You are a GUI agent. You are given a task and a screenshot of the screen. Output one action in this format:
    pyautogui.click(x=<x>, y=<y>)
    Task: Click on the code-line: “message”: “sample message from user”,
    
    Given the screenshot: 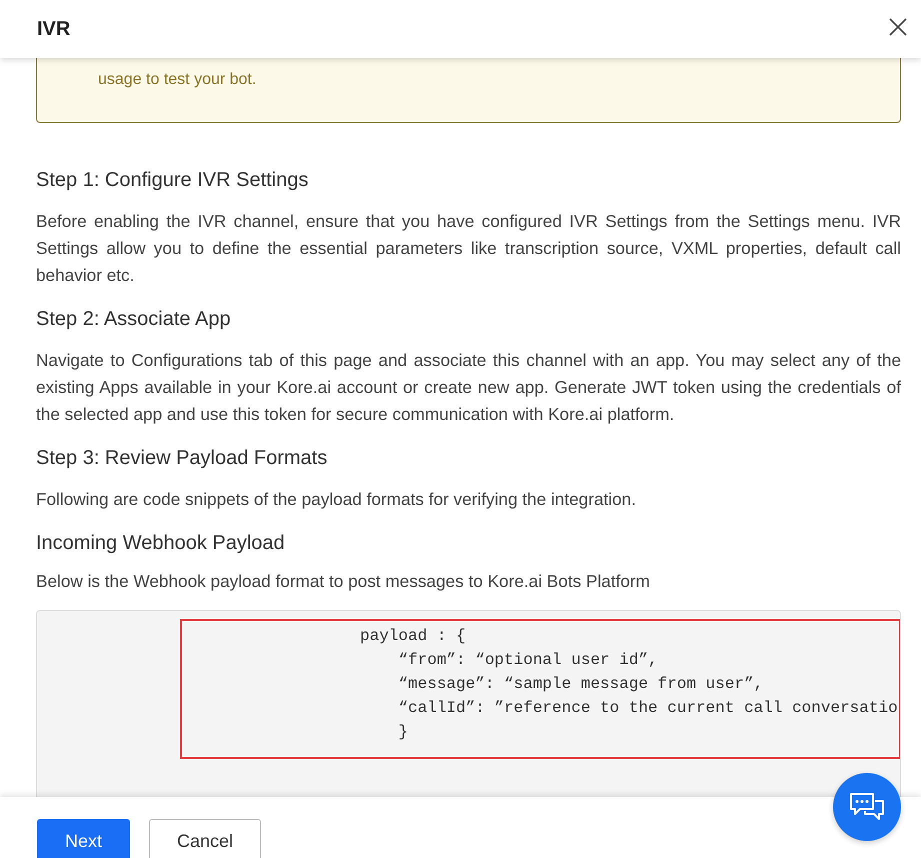 What is the action you would take?
    pyautogui.click(x=580, y=684)
    